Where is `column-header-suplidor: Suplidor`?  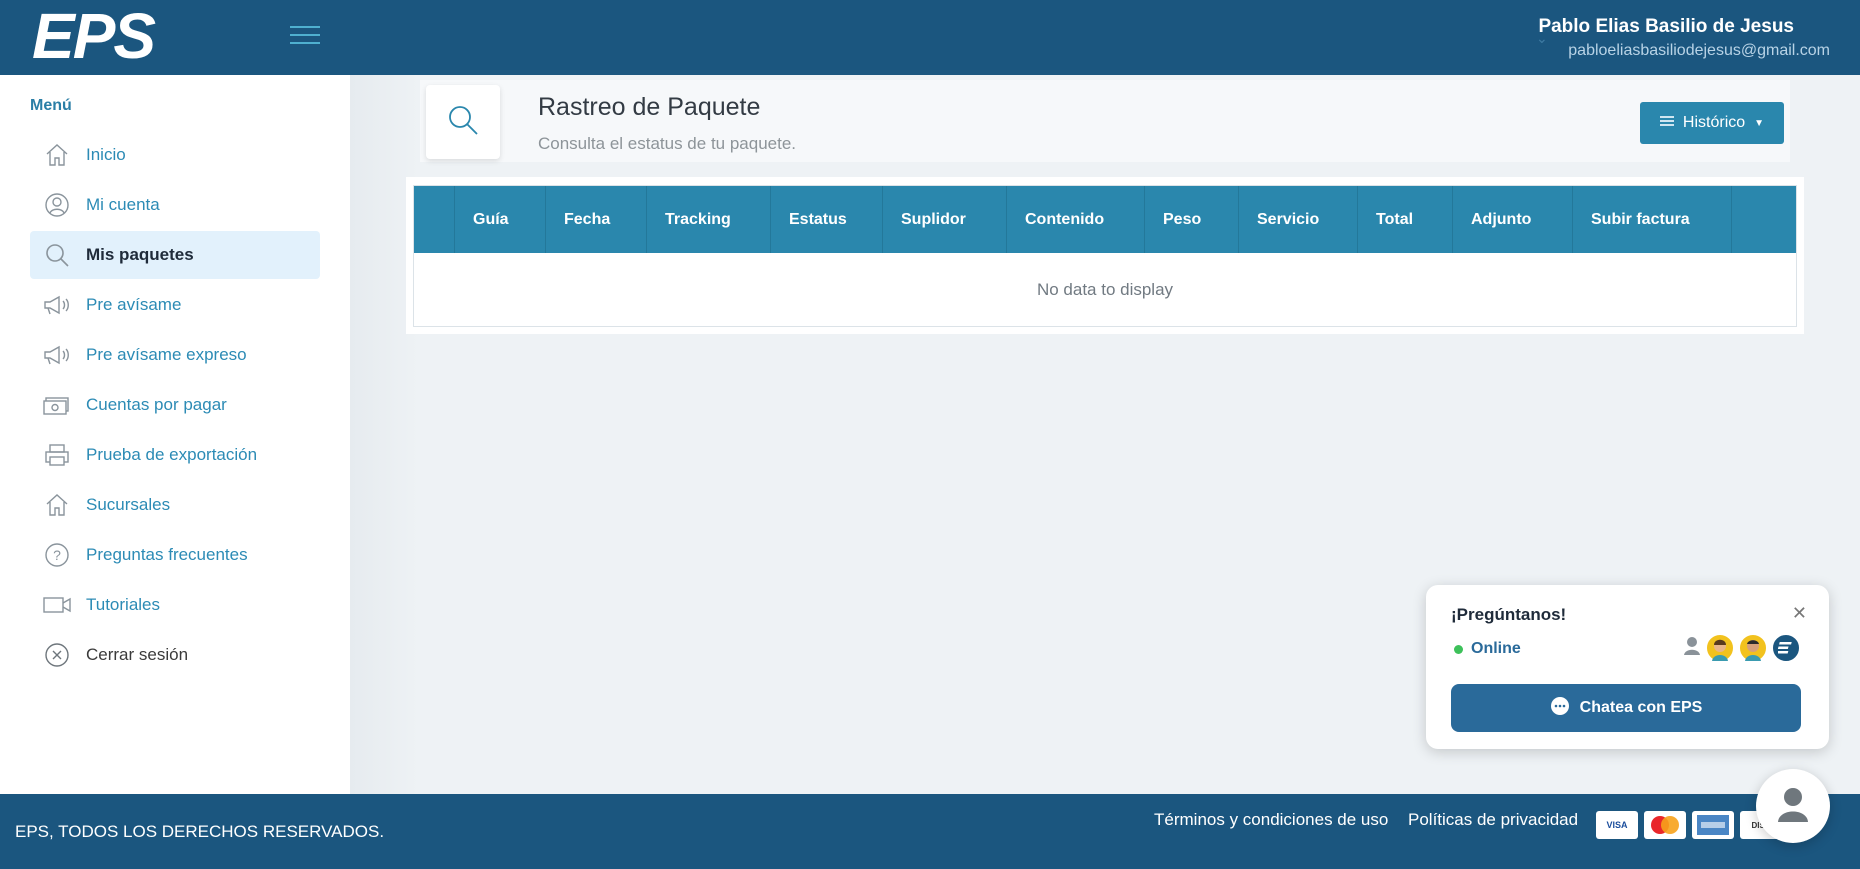
column-header-suplidor: Suplidor is located at coordinates (945, 219).